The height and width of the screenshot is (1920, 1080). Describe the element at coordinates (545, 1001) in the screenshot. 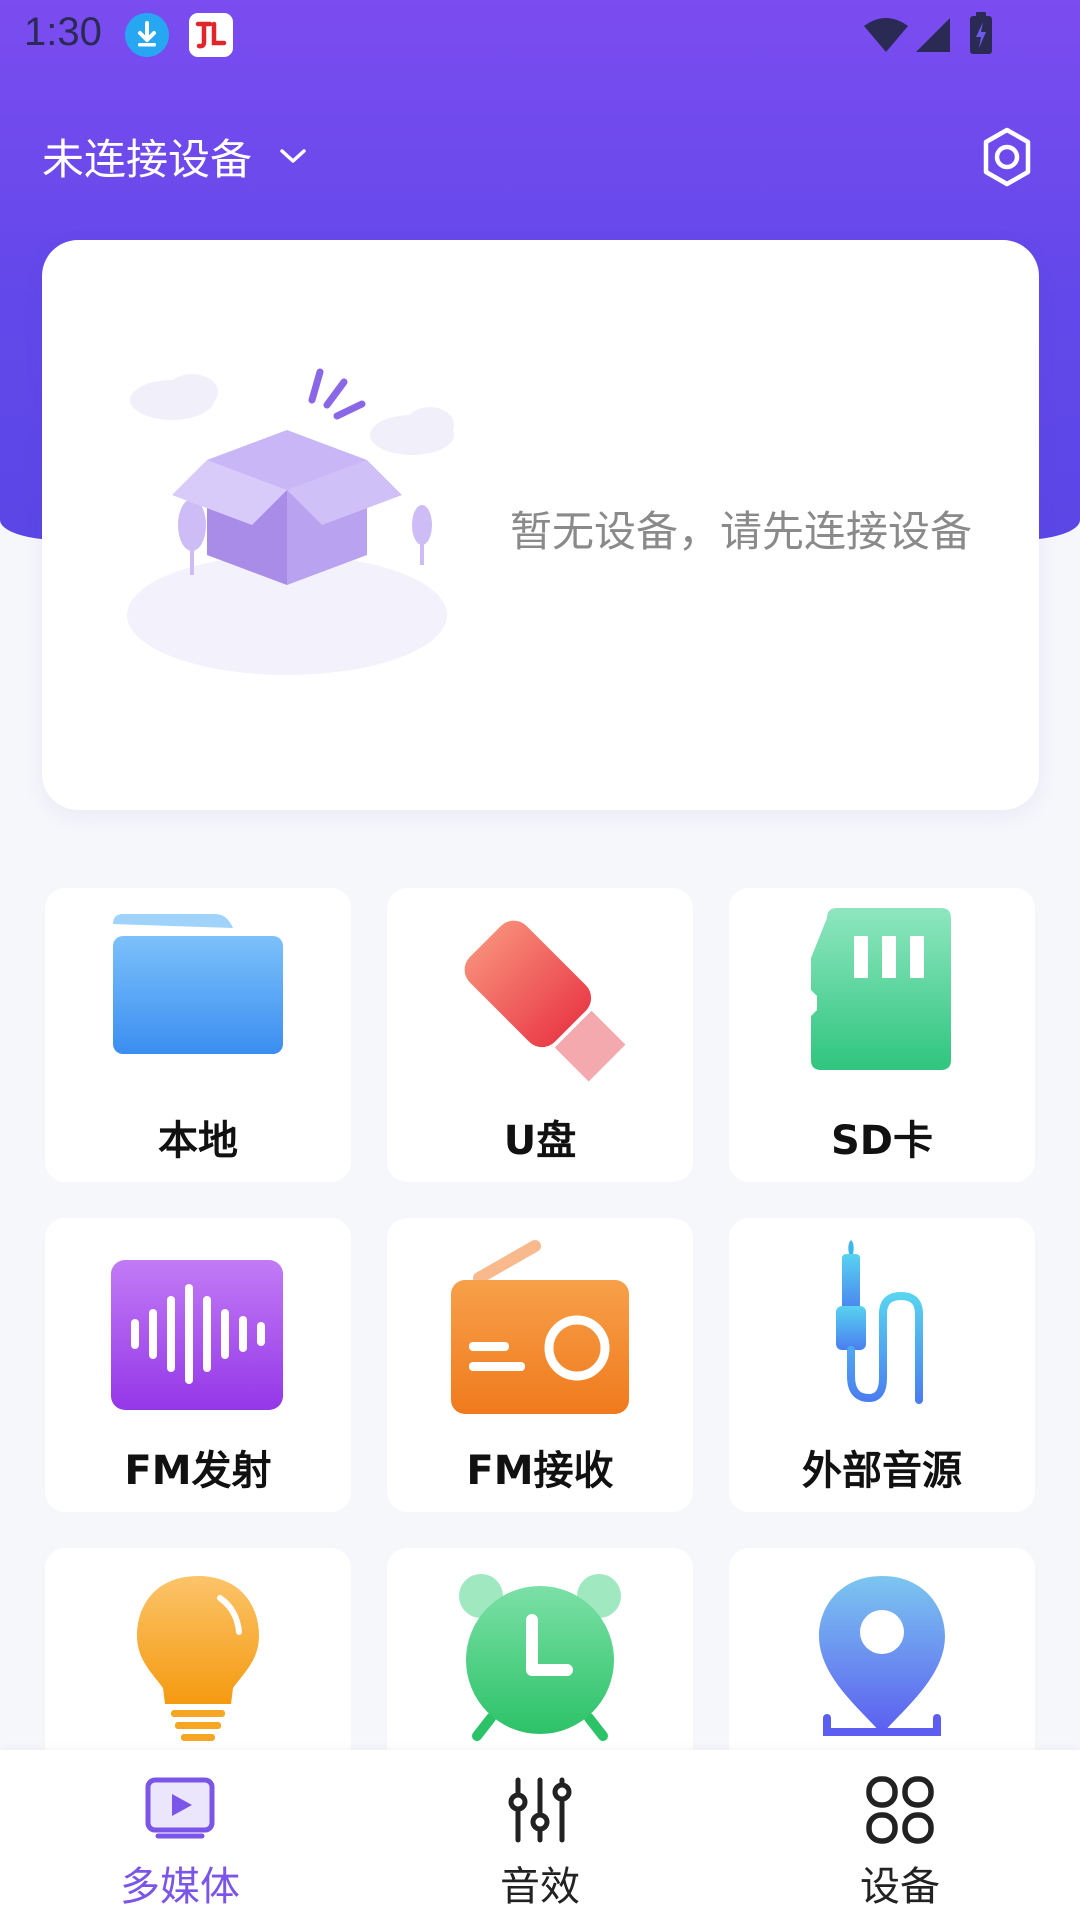

I see `usb-drive-icon` at that location.